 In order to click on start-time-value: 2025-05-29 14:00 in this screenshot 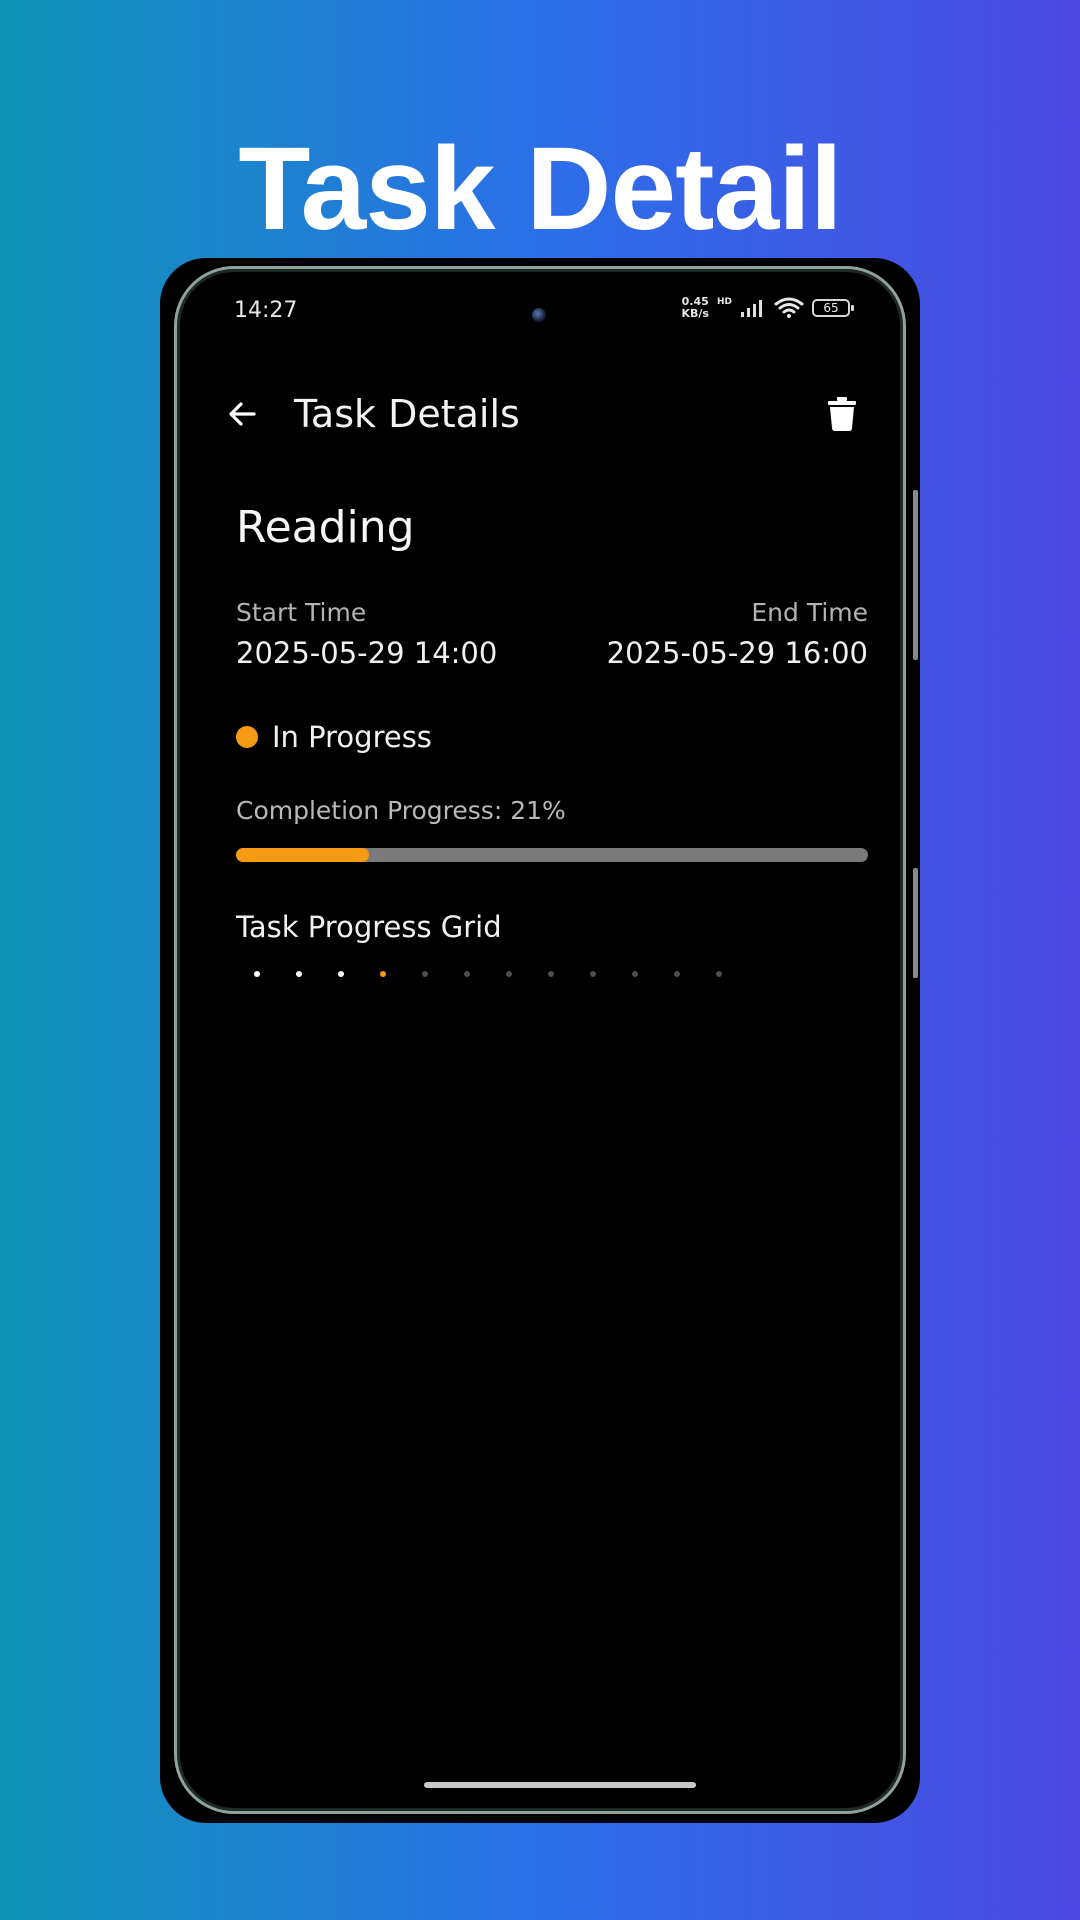, I will do `click(367, 653)`.